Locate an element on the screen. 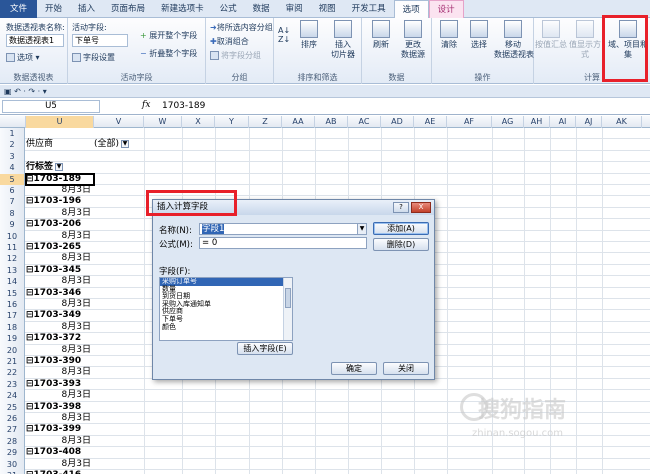  row-header: 20 is located at coordinates (12, 350).